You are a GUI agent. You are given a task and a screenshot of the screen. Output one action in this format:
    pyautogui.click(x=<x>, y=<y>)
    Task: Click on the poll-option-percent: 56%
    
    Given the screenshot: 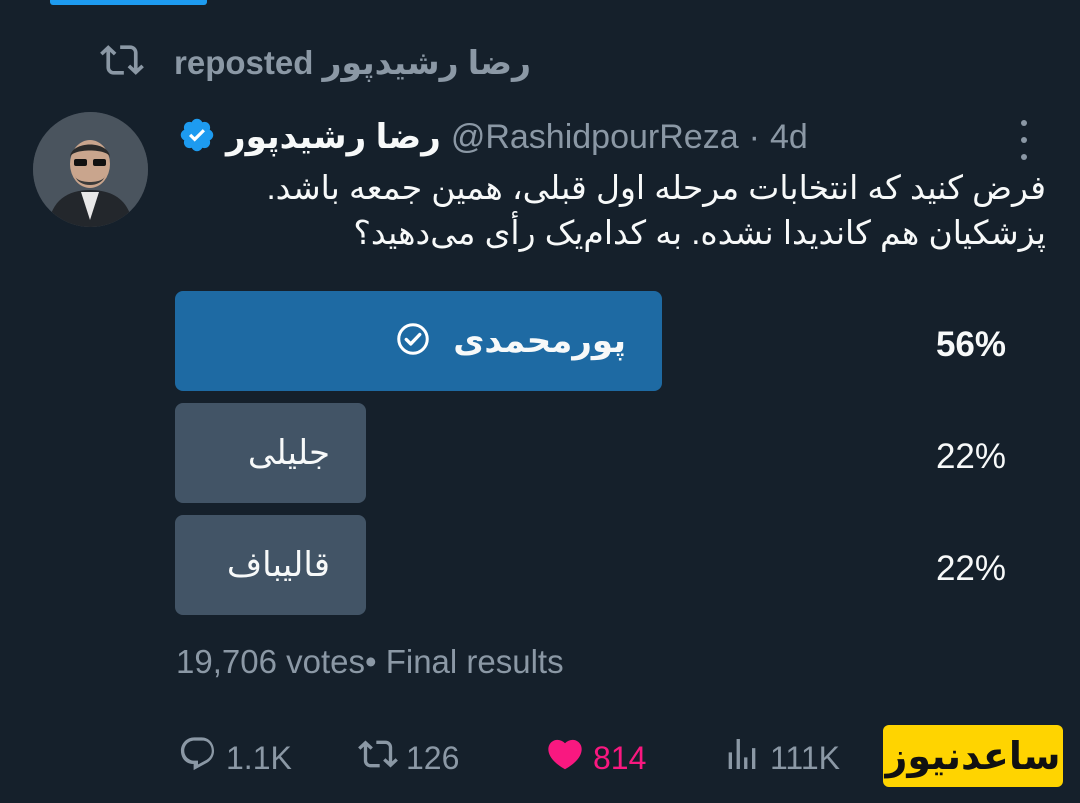 What is the action you would take?
    pyautogui.click(x=970, y=344)
    